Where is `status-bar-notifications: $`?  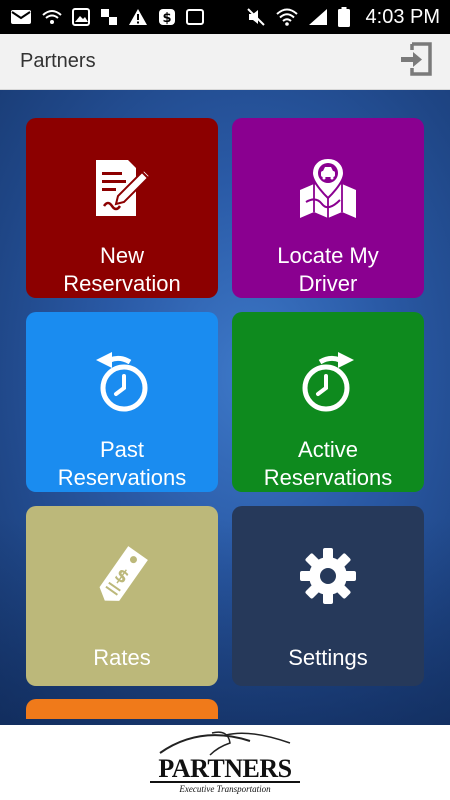 status-bar-notifications: $ is located at coordinates (107, 17).